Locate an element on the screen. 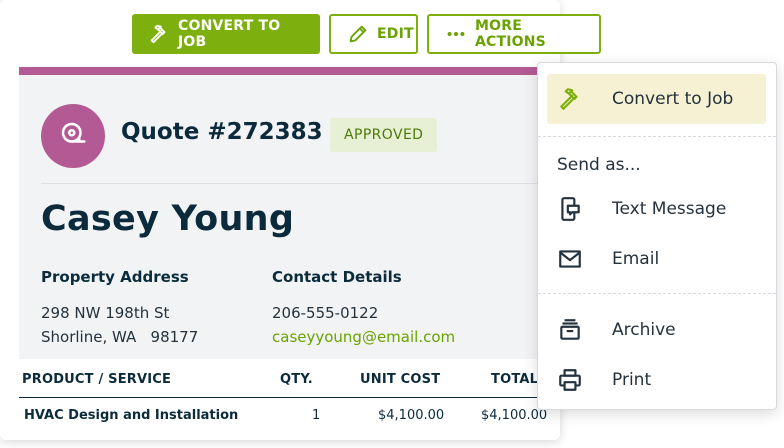 Image resolution: width=784 pixels, height=448 pixels. menu-item-text-message: Text Message is located at coordinates (656, 209).